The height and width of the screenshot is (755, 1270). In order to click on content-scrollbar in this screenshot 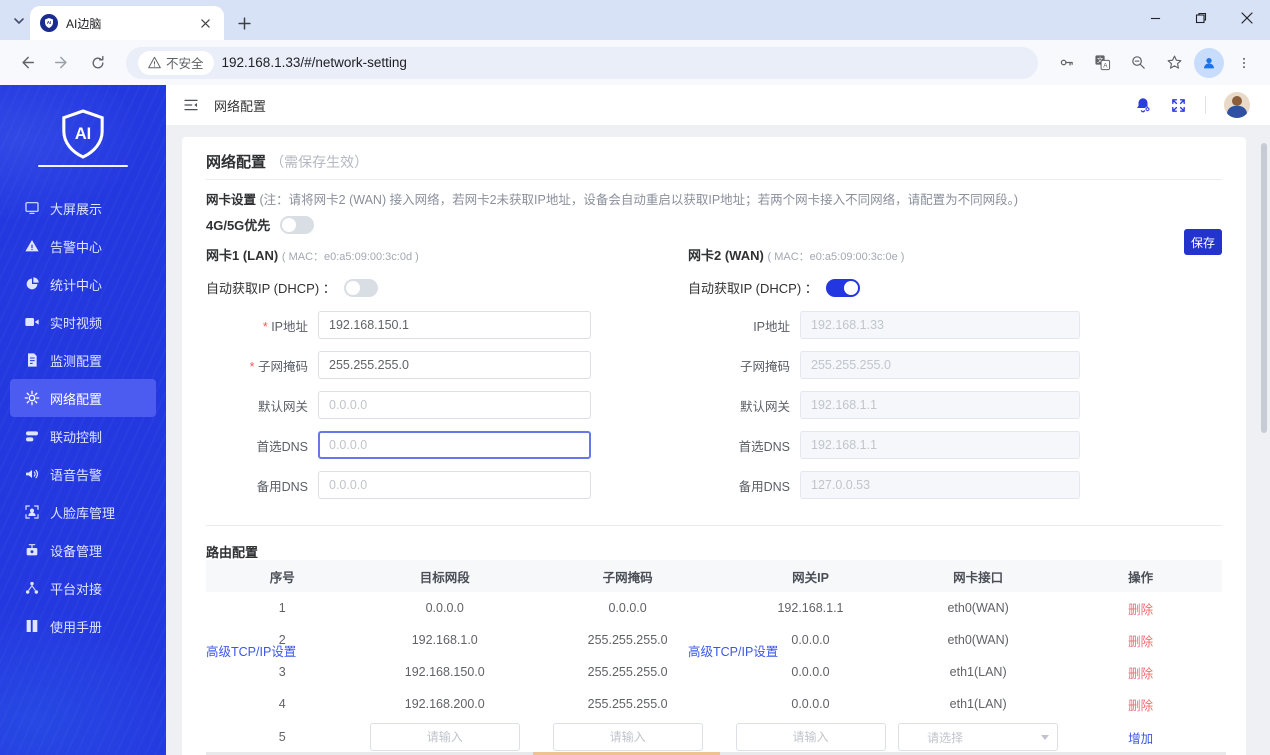, I will do `click(1264, 288)`.